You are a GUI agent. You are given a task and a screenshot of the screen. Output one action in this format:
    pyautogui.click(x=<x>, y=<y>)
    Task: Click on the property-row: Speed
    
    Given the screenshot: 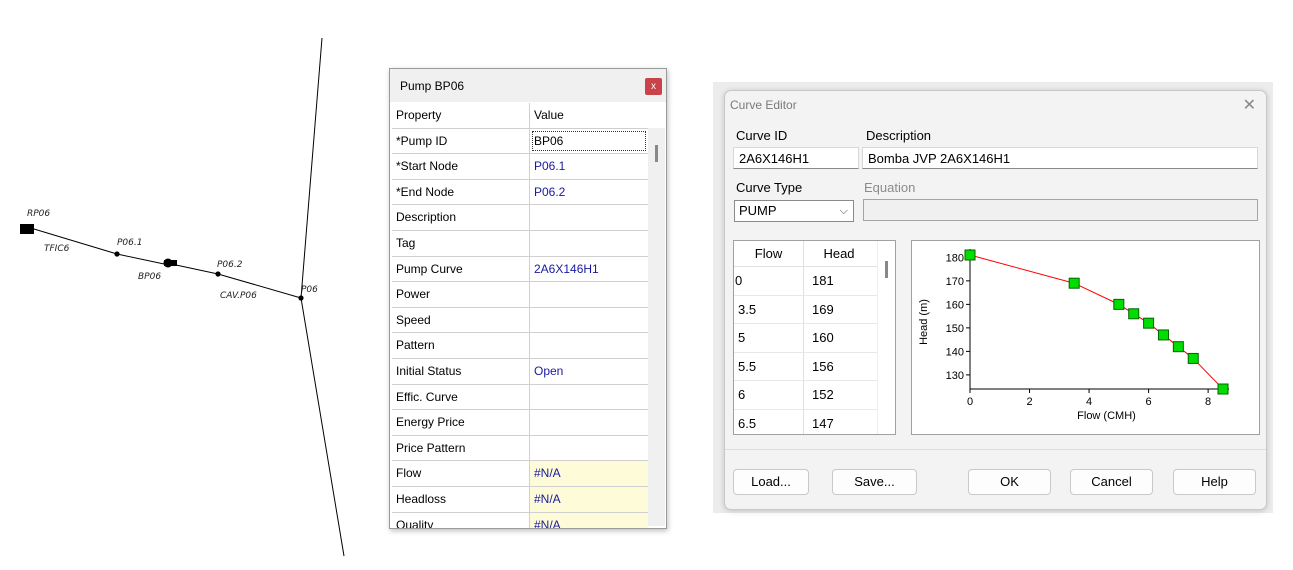 What is the action you would take?
    pyautogui.click(x=520, y=320)
    